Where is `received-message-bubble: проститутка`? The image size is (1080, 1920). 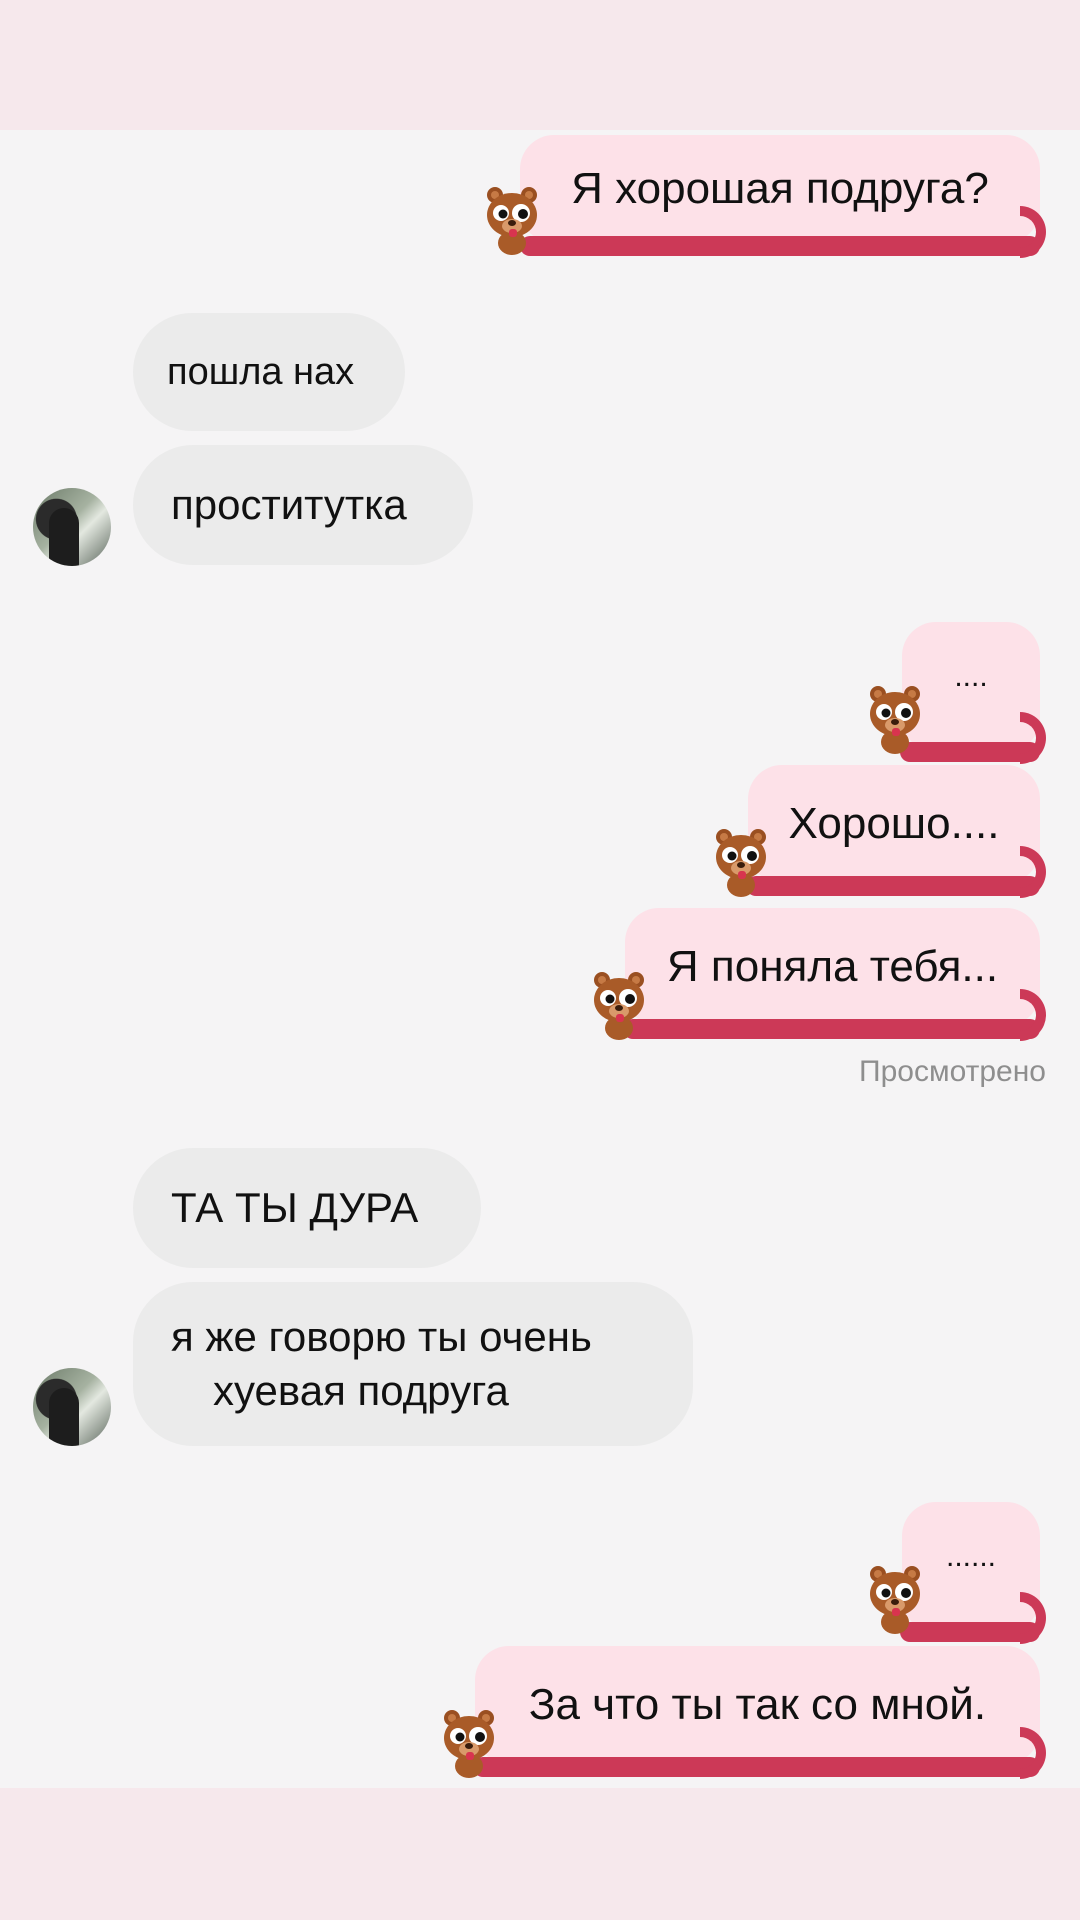 received-message-bubble: проститутка is located at coordinates (303, 505).